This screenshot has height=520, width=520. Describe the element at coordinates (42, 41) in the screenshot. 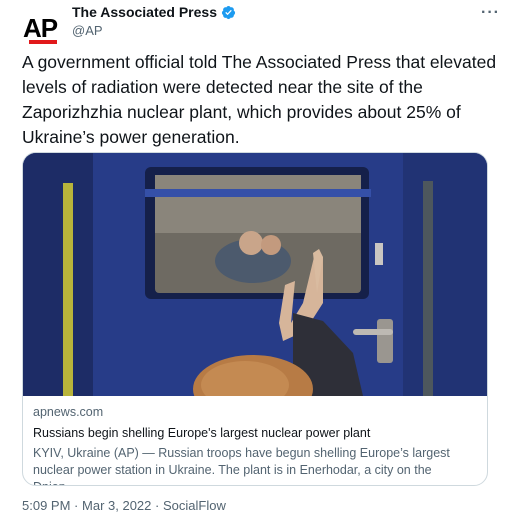

I see `ap-logo-bar` at that location.